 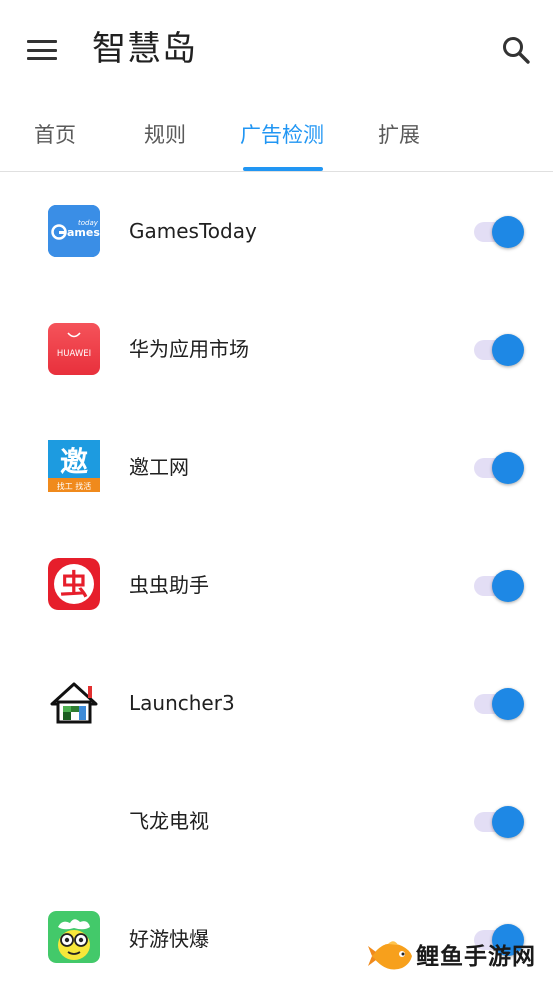 I want to click on gamestoday-app-icon: today ames, so click(x=74, y=231).